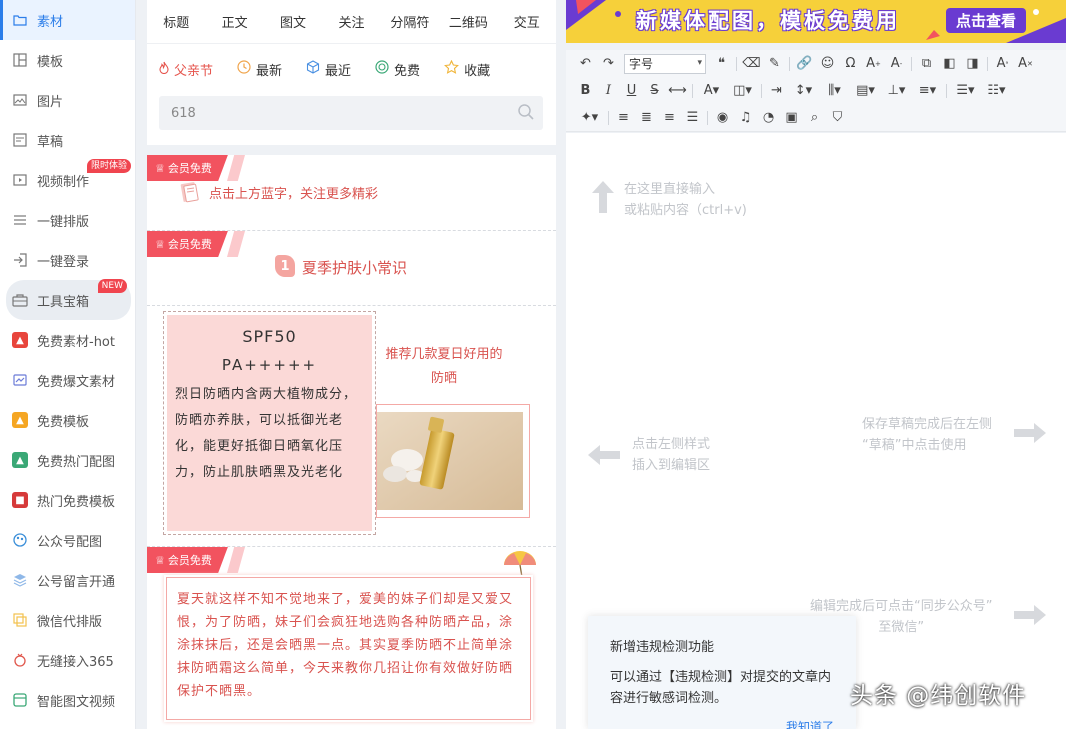 Image resolution: width=1066 pixels, height=729 pixels. I want to click on link-icon: 🔗, so click(804, 64).